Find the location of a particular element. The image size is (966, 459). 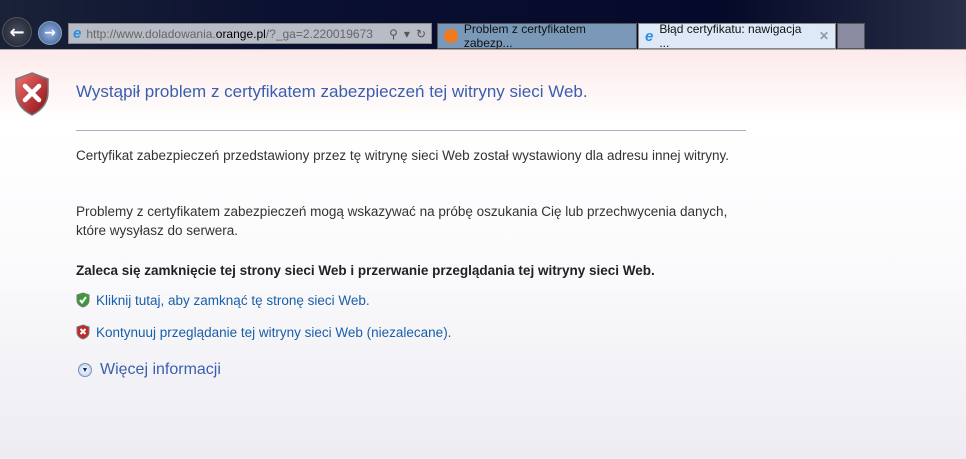

new-tab-button is located at coordinates (851, 36).